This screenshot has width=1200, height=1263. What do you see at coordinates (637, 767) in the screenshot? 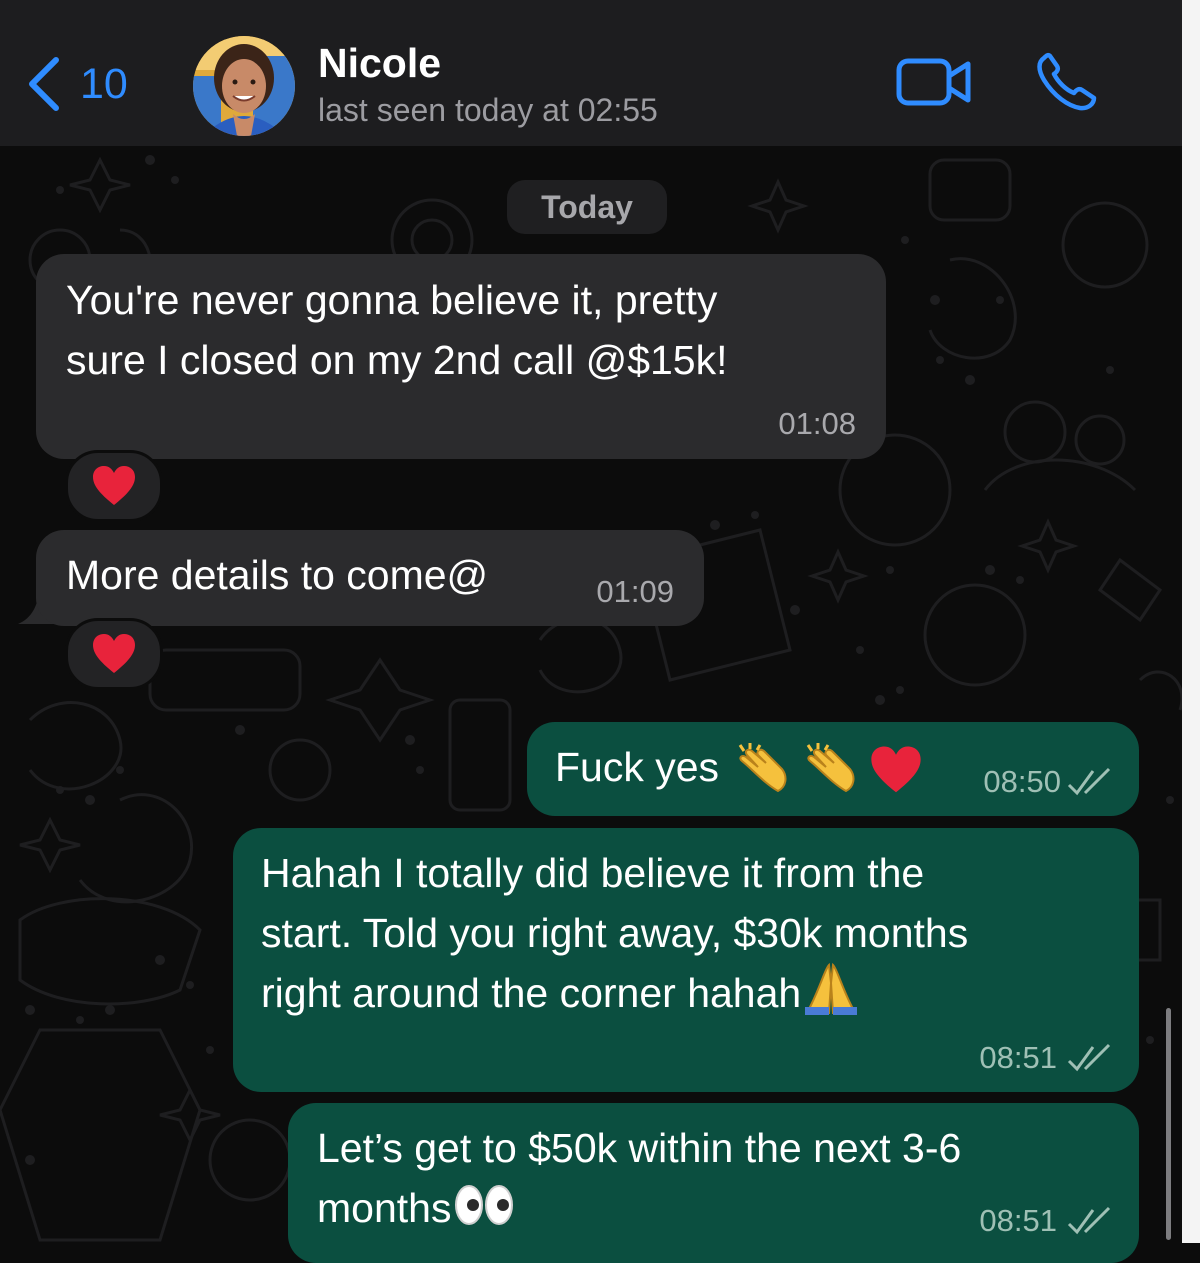
I see `message-text-content: Fuck yes` at bounding box center [637, 767].